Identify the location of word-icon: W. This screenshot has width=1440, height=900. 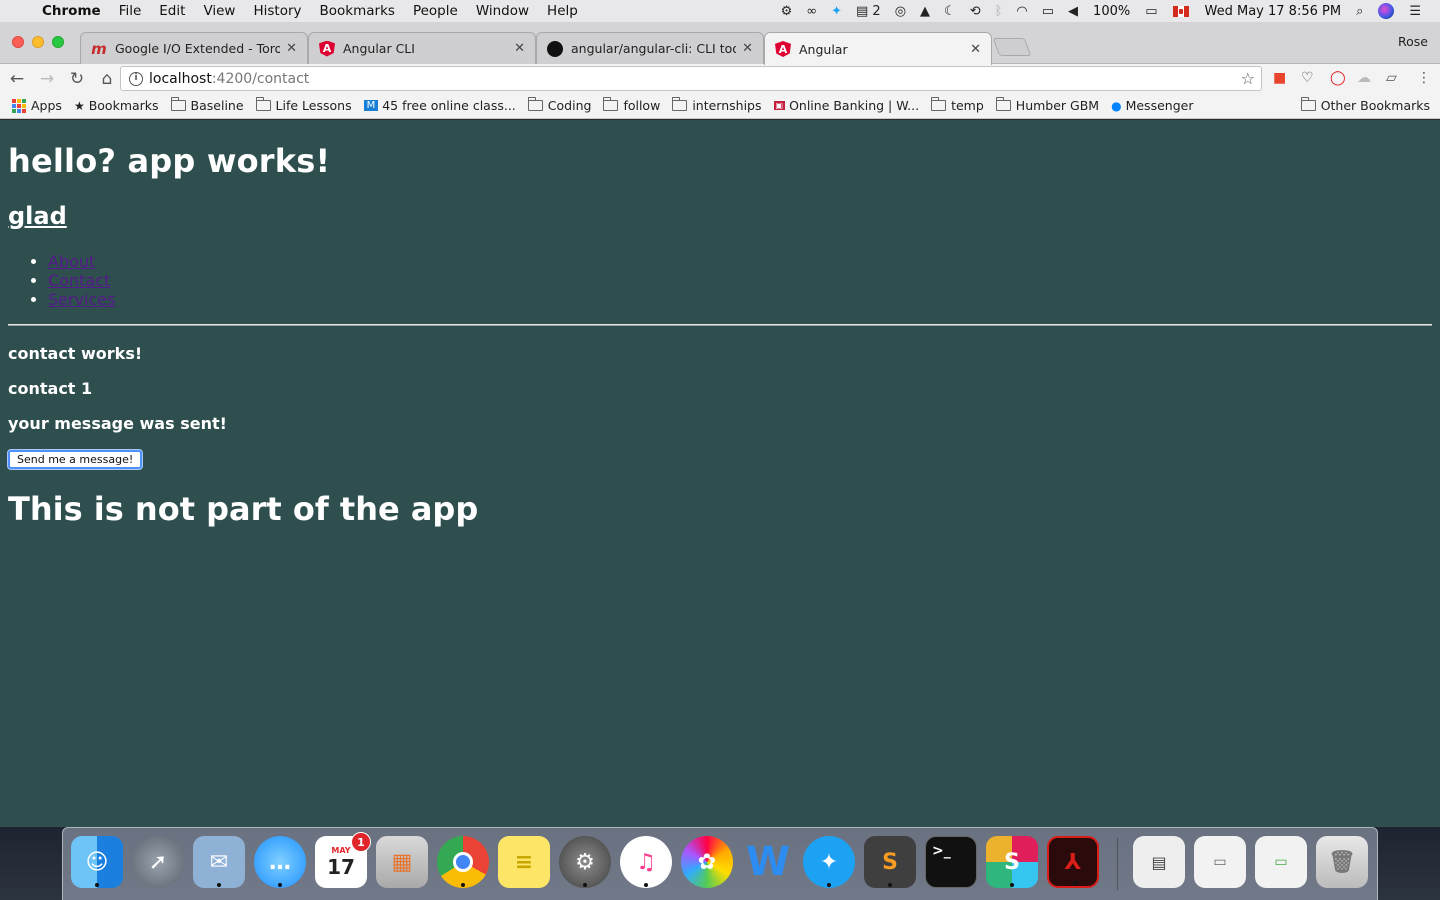
(768, 862).